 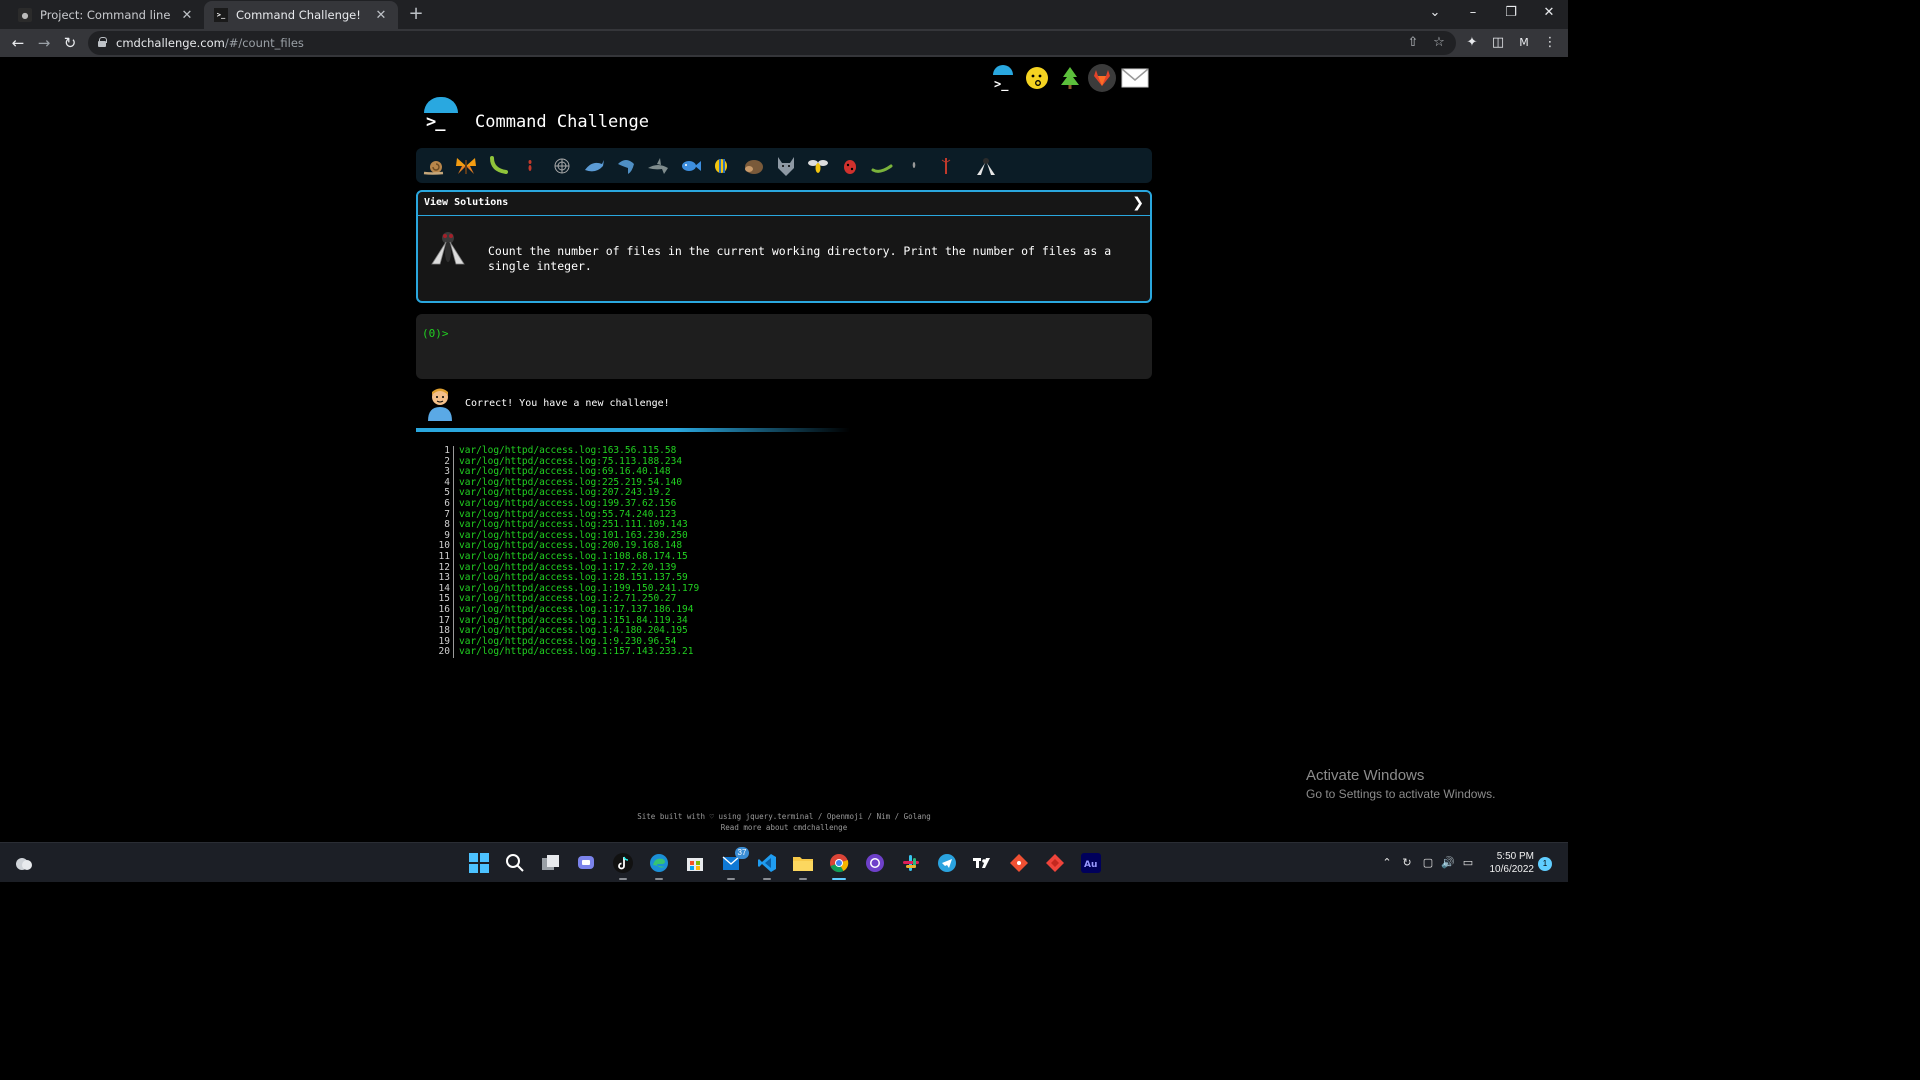 I want to click on line-number: 16, so click(x=442, y=610).